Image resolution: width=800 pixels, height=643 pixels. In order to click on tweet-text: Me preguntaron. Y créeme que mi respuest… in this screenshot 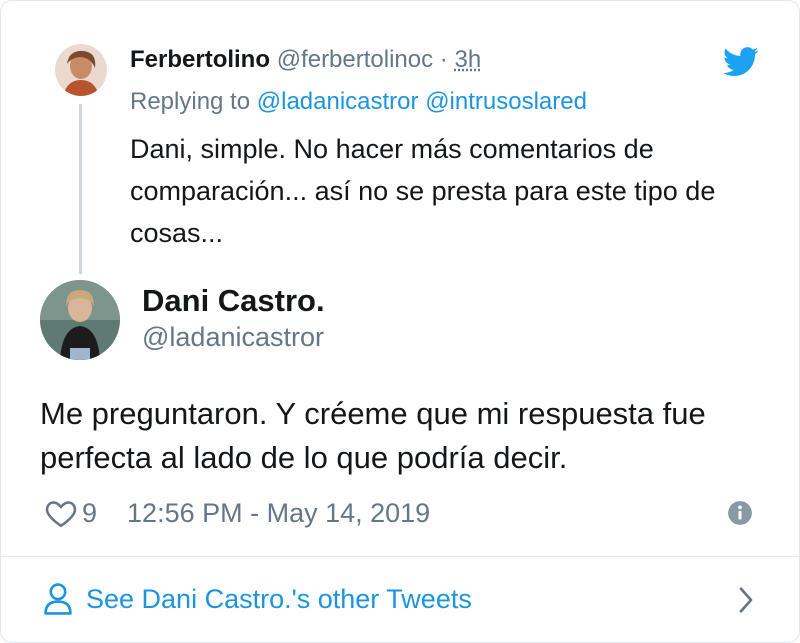, I will do `click(373, 435)`.